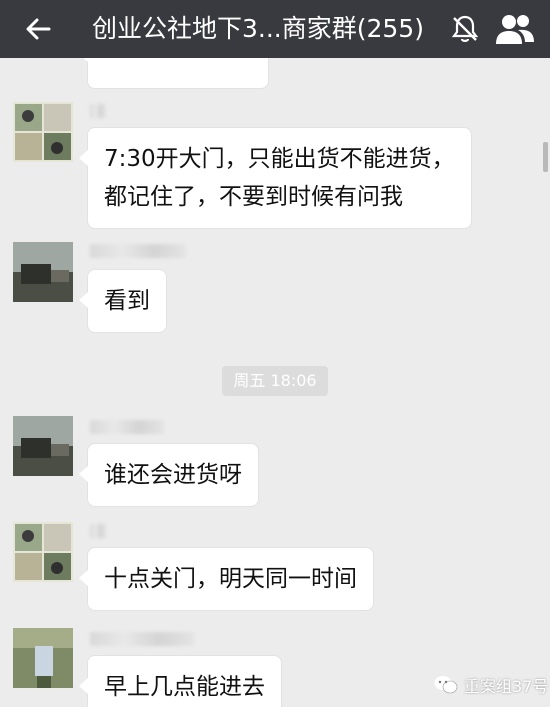  Describe the element at coordinates (465, 28) in the screenshot. I see `muted-bell-icon` at that location.